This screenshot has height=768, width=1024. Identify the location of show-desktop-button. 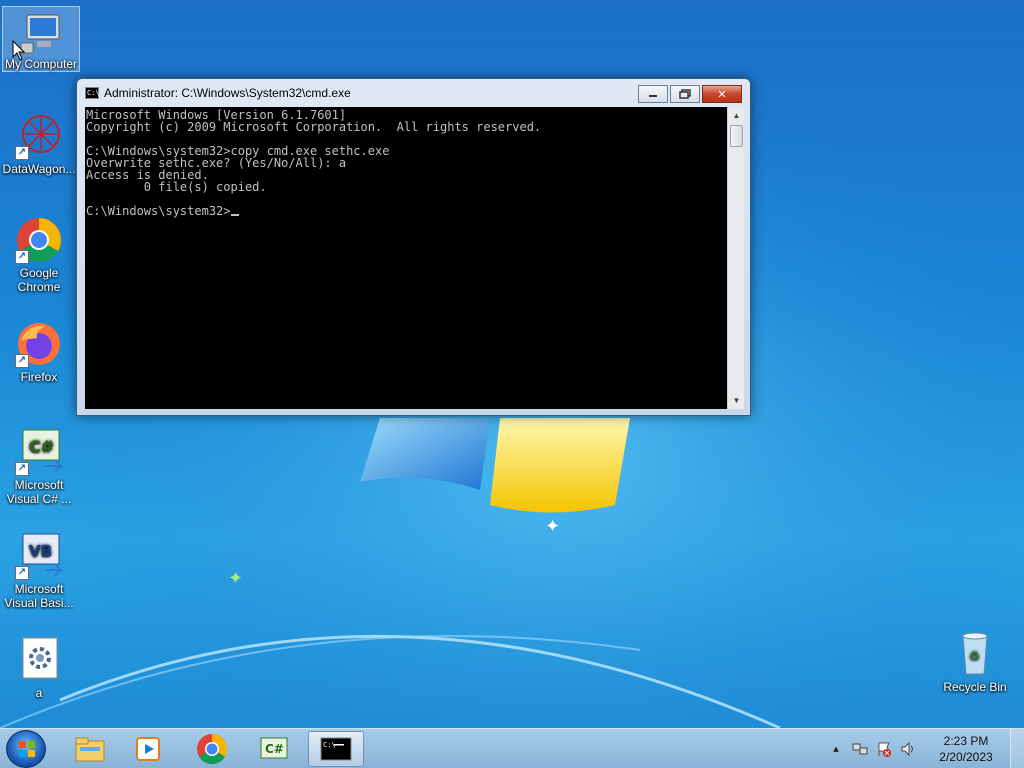
(1017, 748).